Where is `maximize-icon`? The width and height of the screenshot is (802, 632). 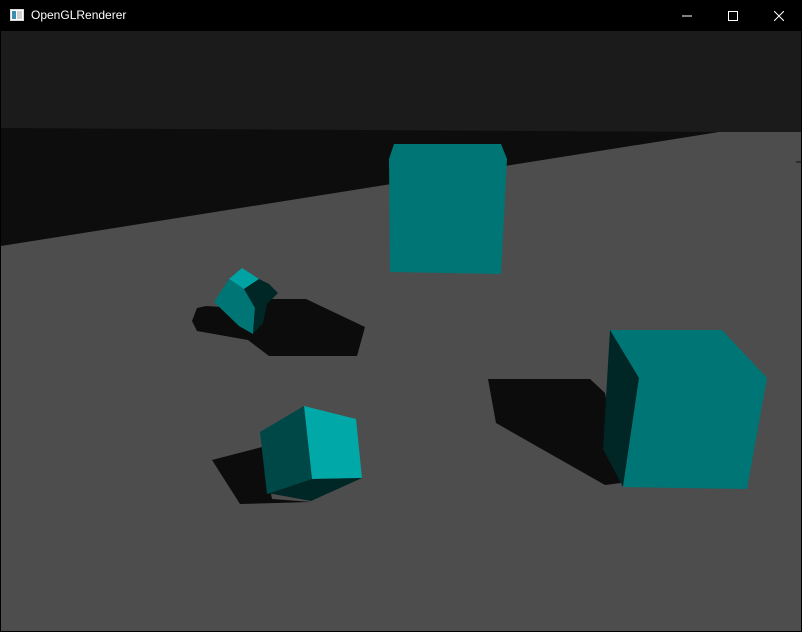
maximize-icon is located at coordinates (733, 15).